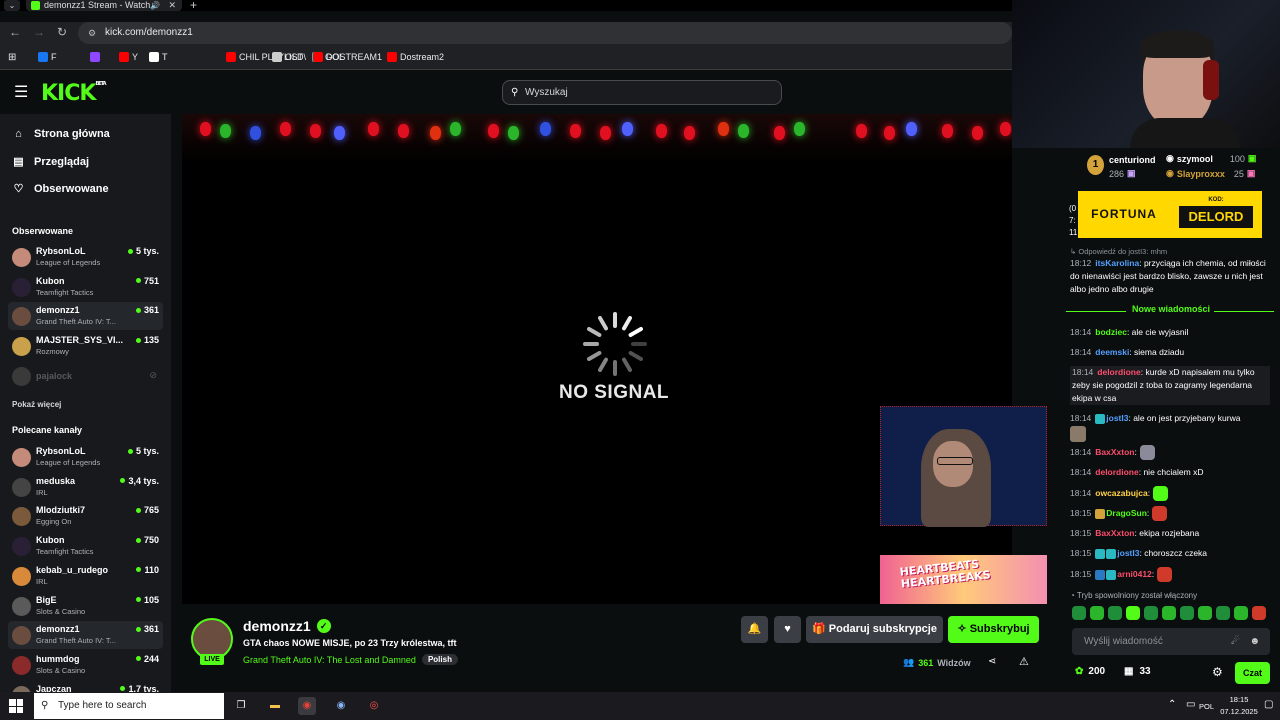 Image resolution: width=1280 pixels, height=720 pixels. I want to click on bookmark: F, so click(47, 57).